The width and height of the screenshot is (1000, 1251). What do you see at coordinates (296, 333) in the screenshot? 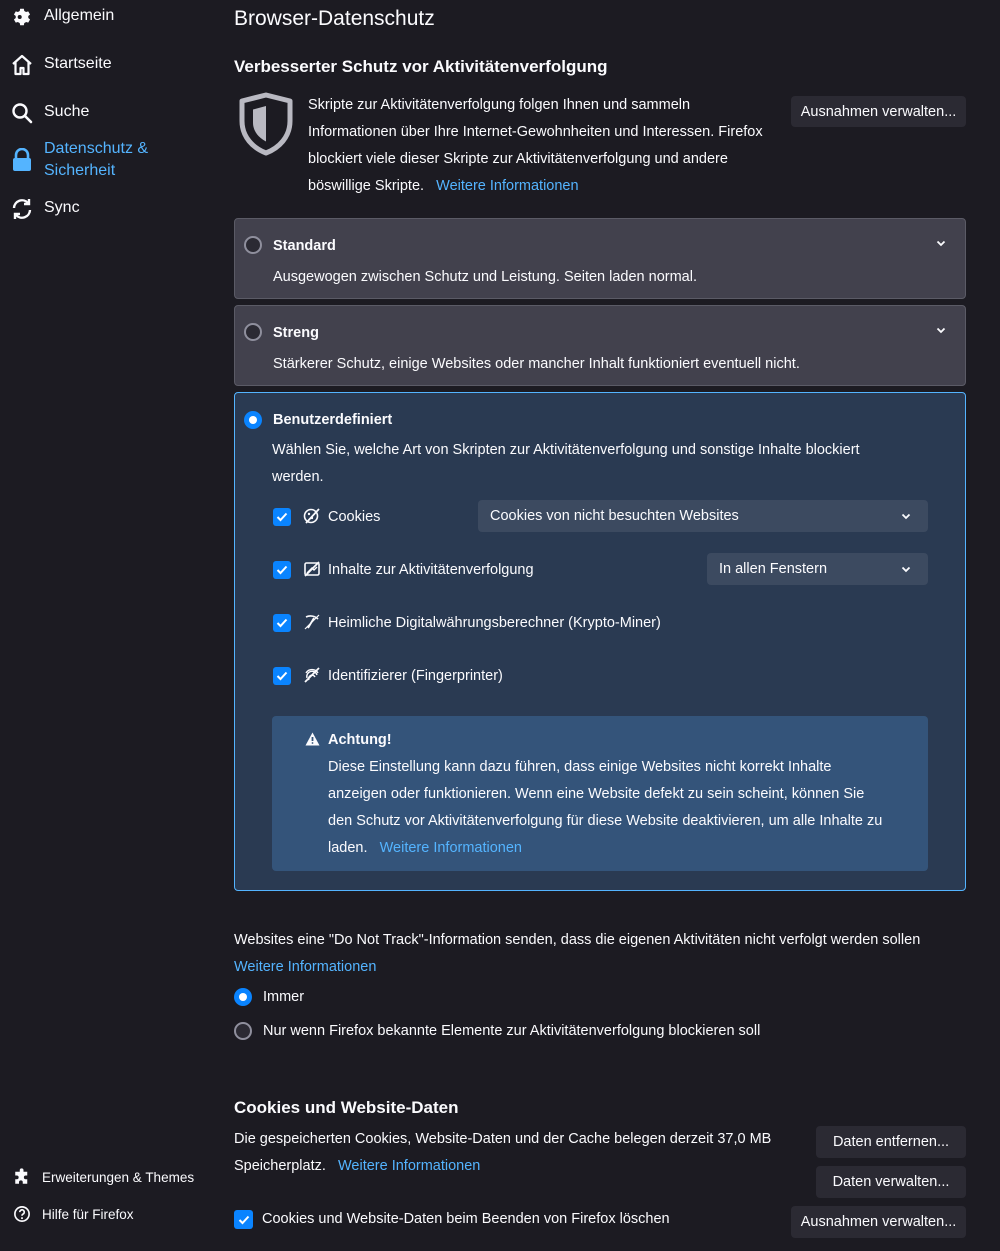
I see `strict-label: Streng` at bounding box center [296, 333].